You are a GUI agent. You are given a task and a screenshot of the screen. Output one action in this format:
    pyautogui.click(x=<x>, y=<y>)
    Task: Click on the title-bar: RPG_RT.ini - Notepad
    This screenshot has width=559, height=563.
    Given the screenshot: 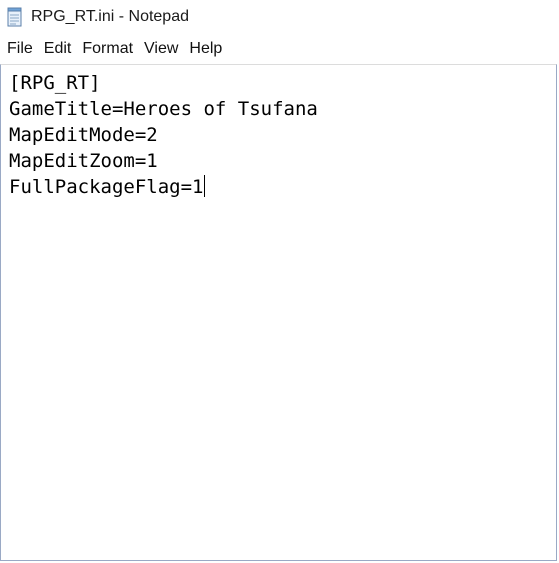 What is the action you would take?
    pyautogui.click(x=279, y=17)
    